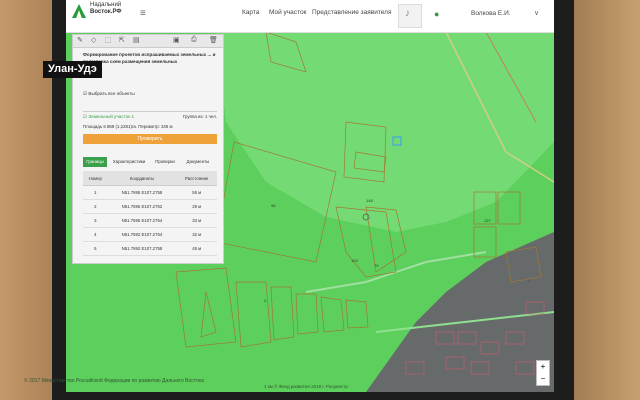  I want to click on table-row: 3 N51.7695 E107.2764 33 м, so click(150, 220).